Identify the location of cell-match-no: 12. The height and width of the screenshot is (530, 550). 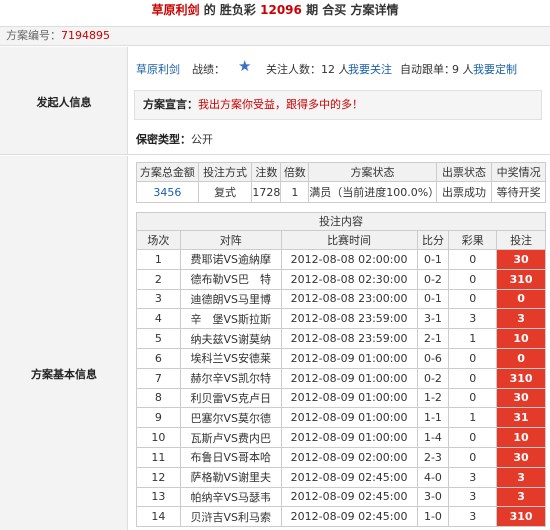
(158, 477).